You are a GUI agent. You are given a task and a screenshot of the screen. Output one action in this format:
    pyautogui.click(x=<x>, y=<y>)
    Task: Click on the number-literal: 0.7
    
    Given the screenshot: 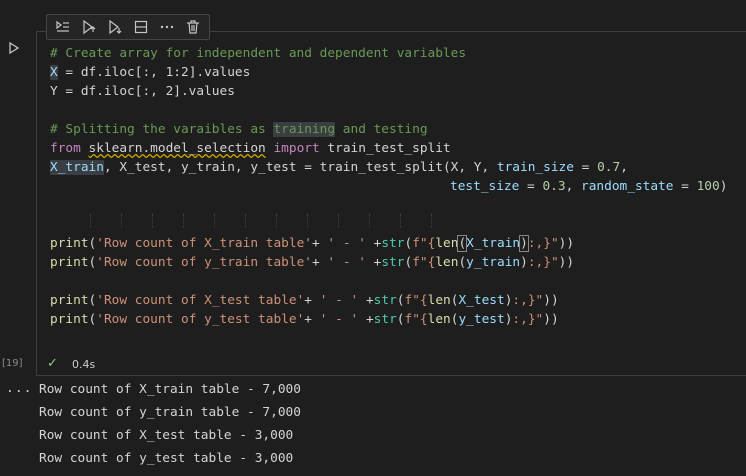 What is the action you would take?
    pyautogui.click(x=609, y=167)
    